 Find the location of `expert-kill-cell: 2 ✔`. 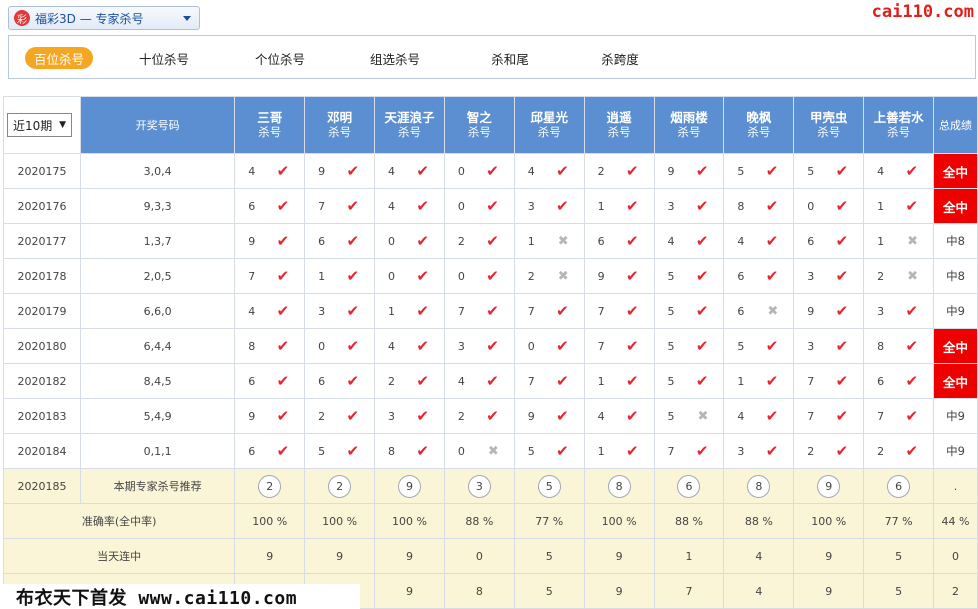

expert-kill-cell: 2 ✔ is located at coordinates (340, 416).